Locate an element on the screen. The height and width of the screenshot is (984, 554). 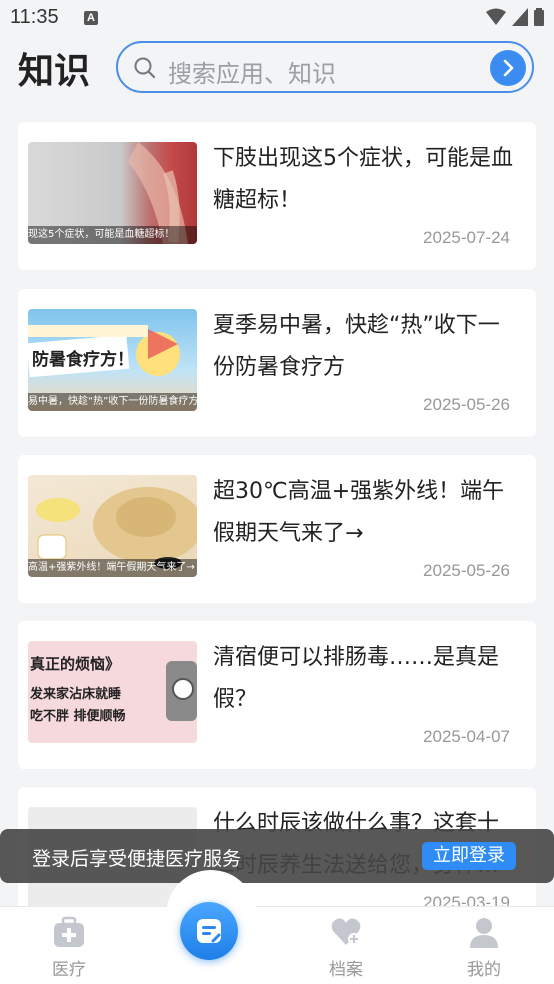
tab-knowledge is located at coordinates (209, 931).